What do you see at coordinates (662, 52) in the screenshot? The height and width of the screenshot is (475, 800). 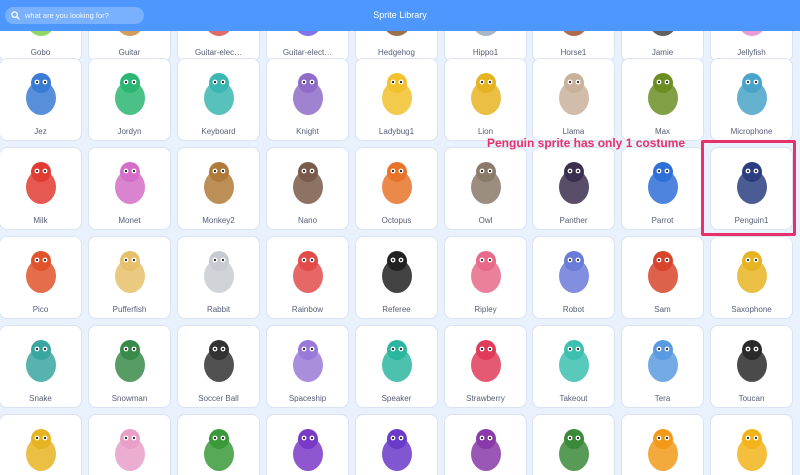 I see `sprite-name: Jamie` at bounding box center [662, 52].